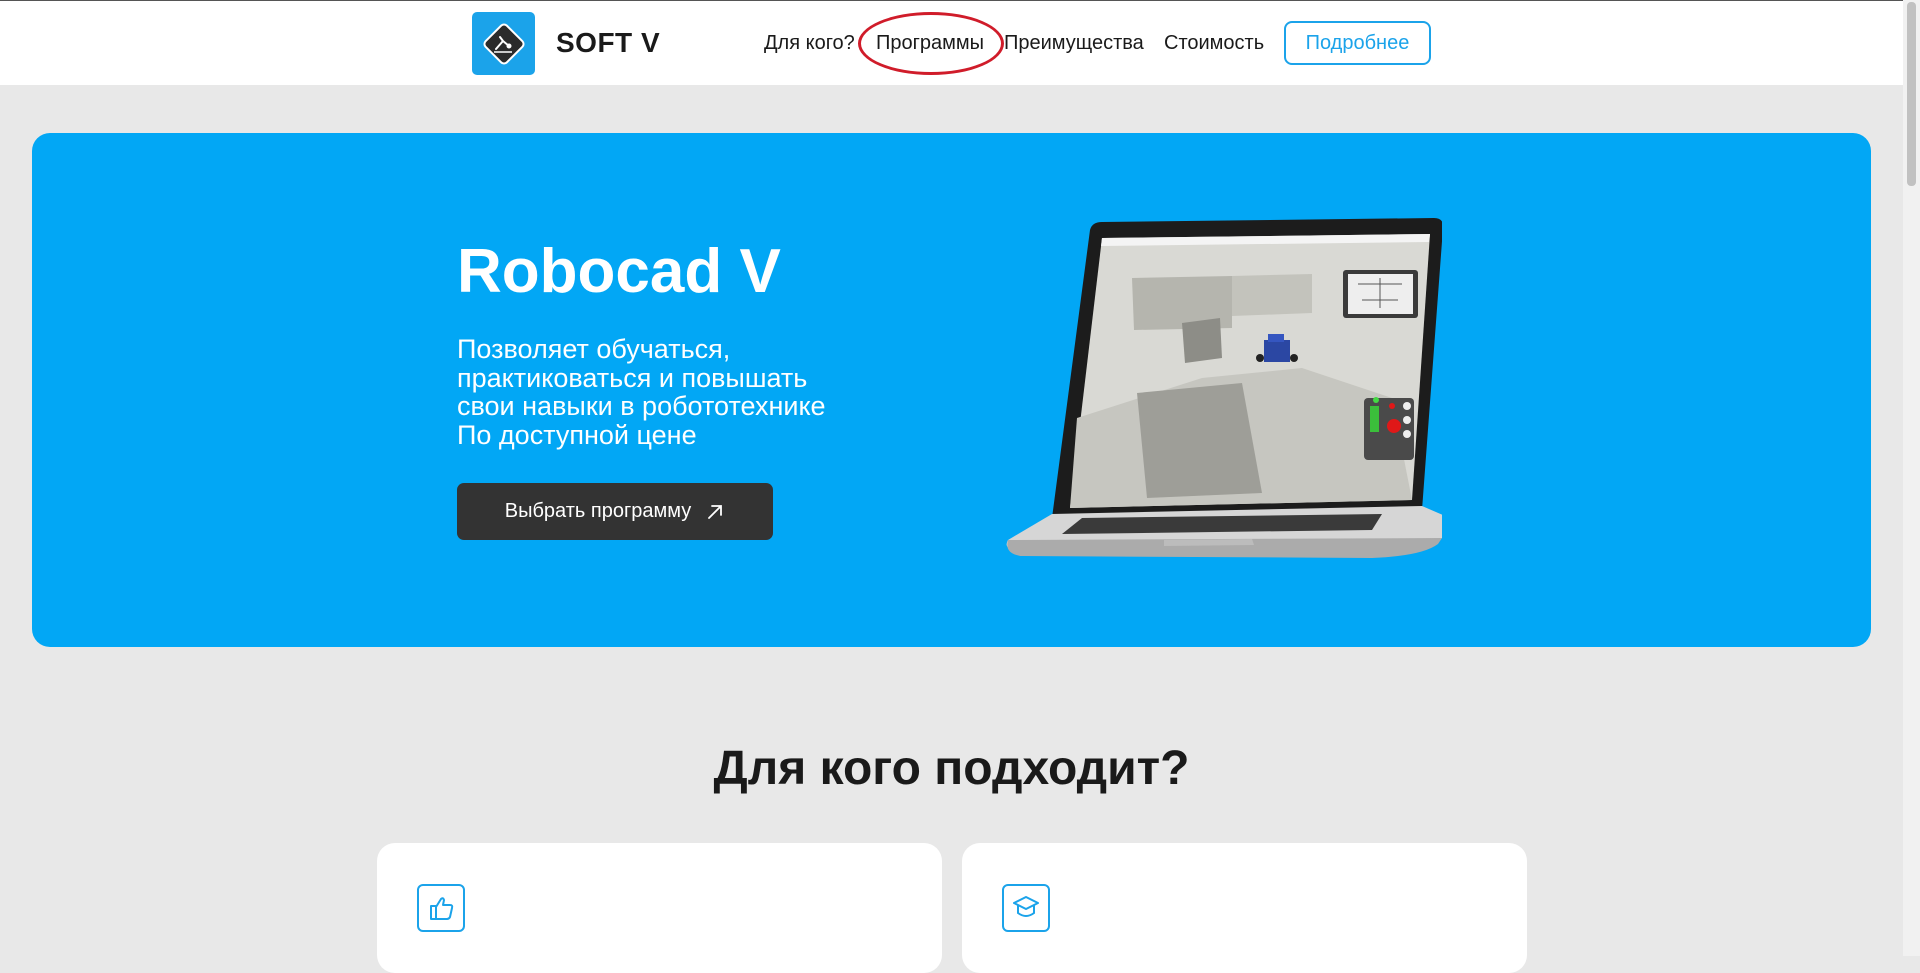  What do you see at coordinates (1026, 908) in the screenshot?
I see `graduation-cap-icon` at bounding box center [1026, 908].